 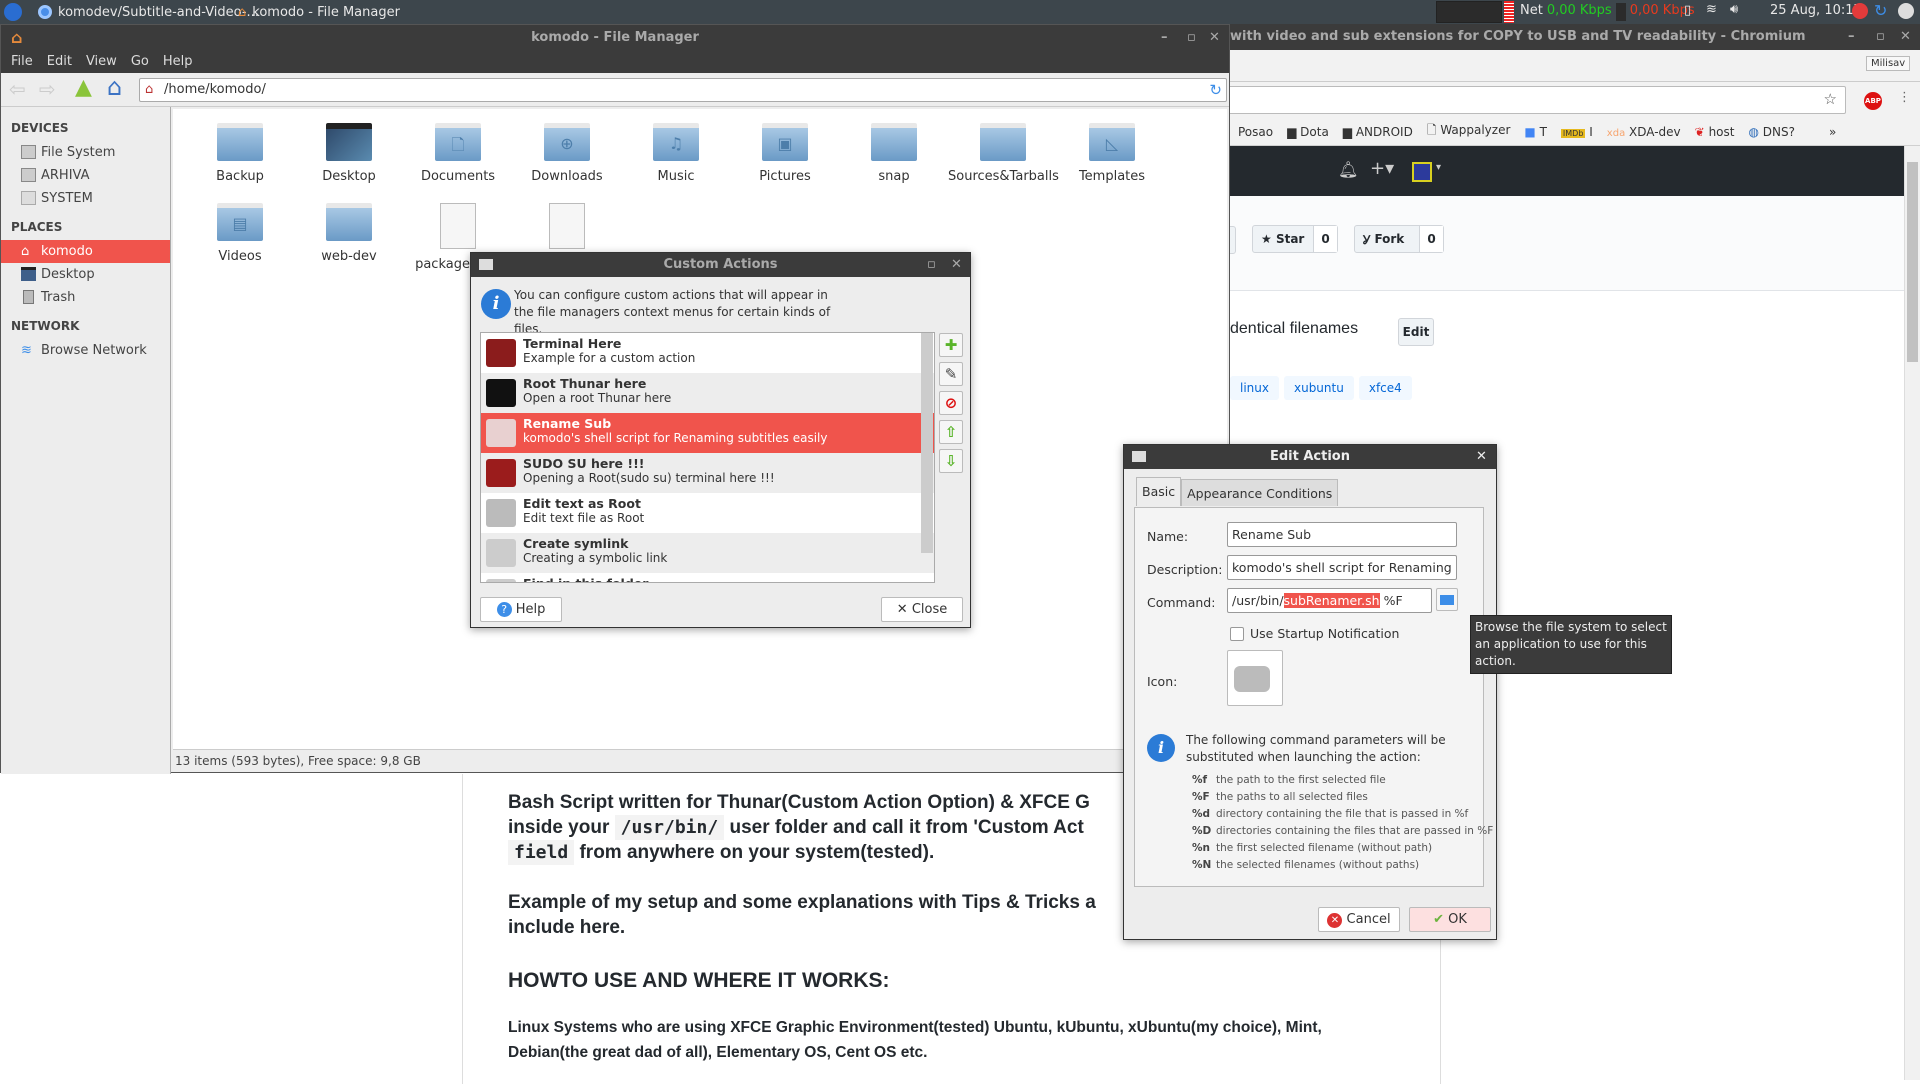 What do you see at coordinates (1734, 9) in the screenshot?
I see `volume-icon: 🔊︎` at bounding box center [1734, 9].